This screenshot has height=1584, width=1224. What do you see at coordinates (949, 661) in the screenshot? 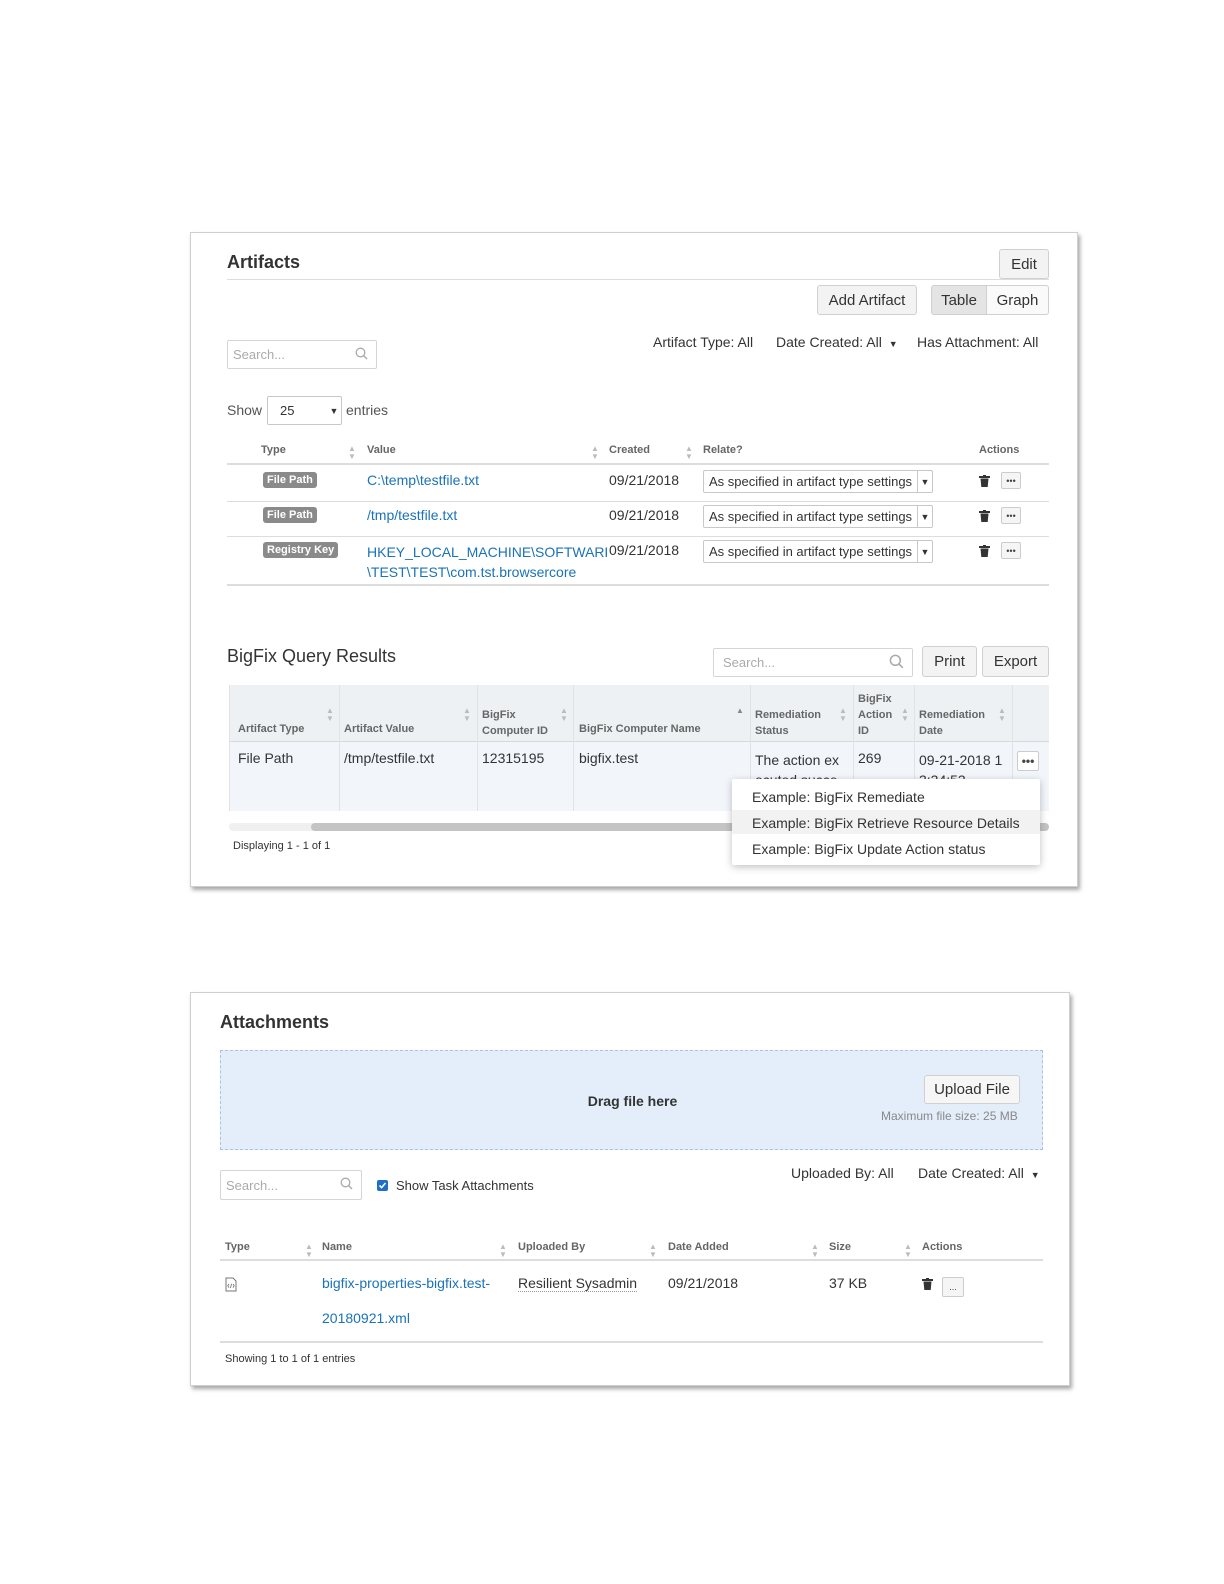
I see `print-button: Print` at bounding box center [949, 661].